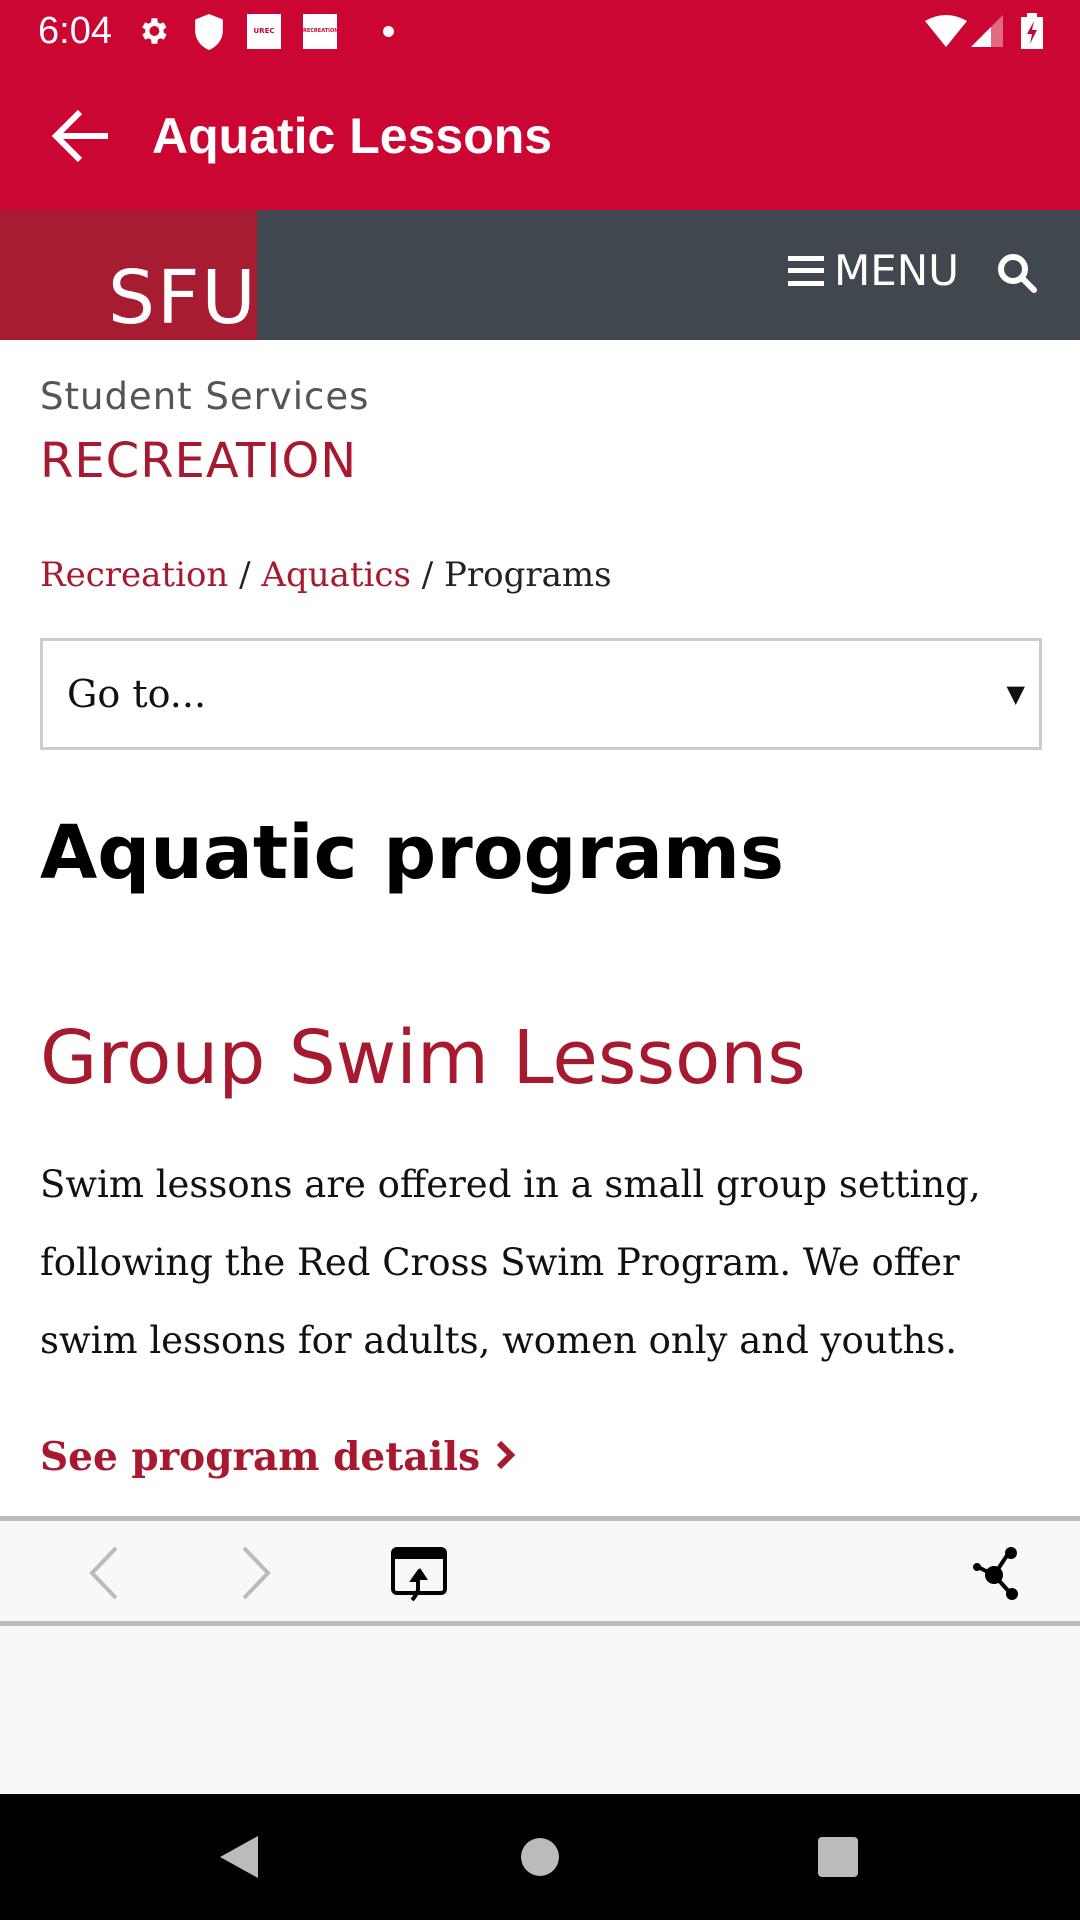 This screenshot has width=1080, height=1920. What do you see at coordinates (336, 575) in the screenshot?
I see `breadcrumb-aquatics: Aquatics` at bounding box center [336, 575].